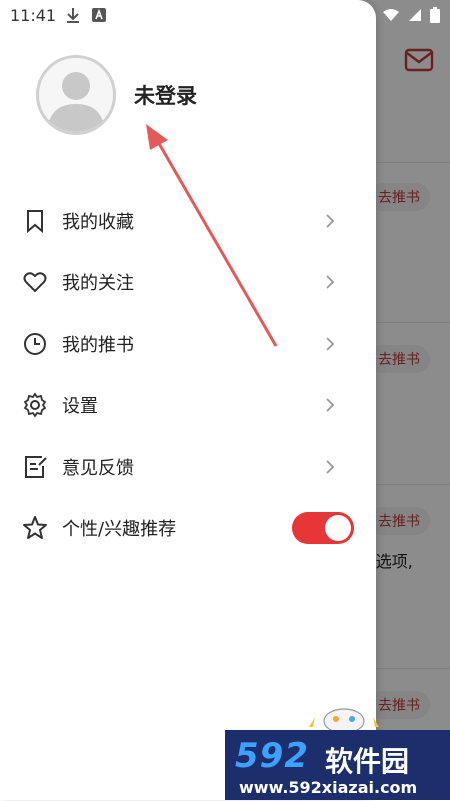  Describe the element at coordinates (35, 528) in the screenshot. I see `star-icon` at that location.